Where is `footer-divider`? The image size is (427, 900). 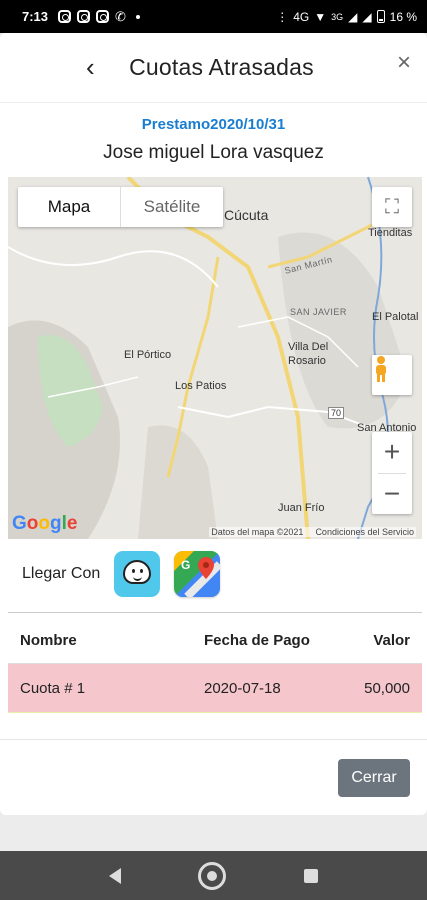
footer-divider is located at coordinates (213, 739).